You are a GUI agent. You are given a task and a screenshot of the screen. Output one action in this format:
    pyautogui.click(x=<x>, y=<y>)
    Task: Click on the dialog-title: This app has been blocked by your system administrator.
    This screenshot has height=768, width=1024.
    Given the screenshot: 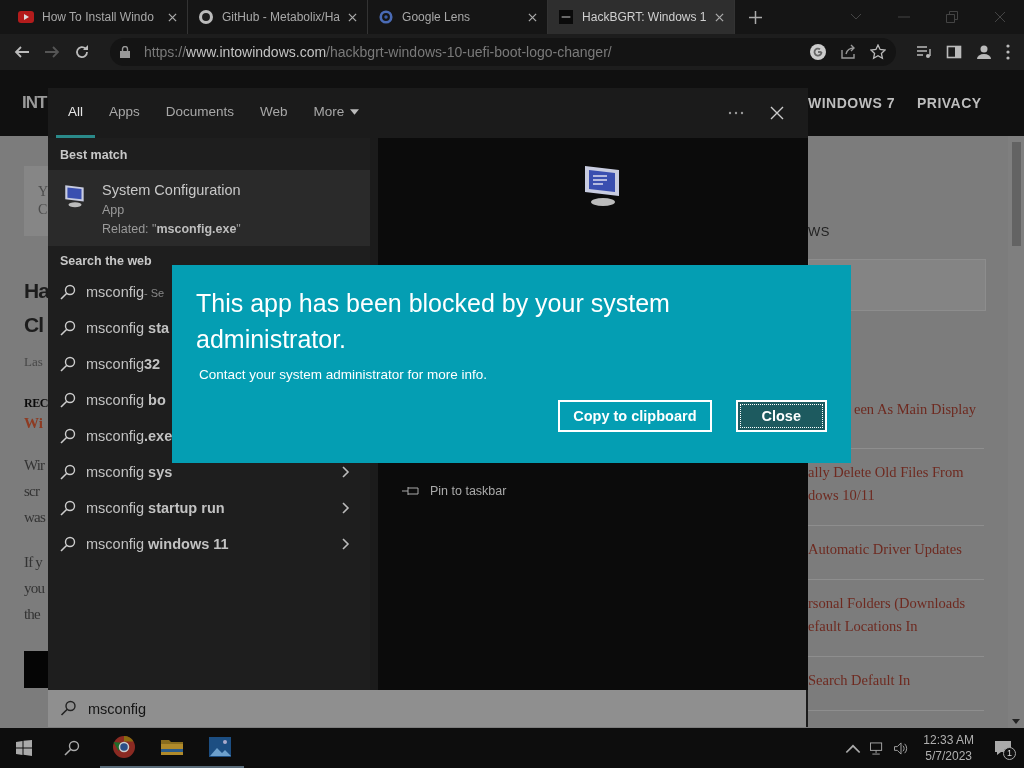 What is the action you would take?
    pyautogui.click(x=433, y=321)
    